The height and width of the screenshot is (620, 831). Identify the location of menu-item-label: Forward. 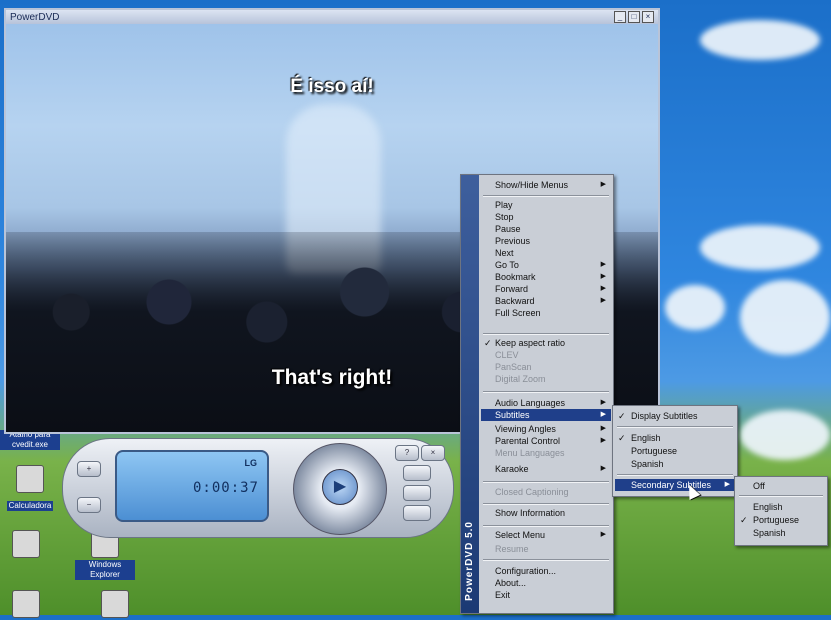
(512, 289).